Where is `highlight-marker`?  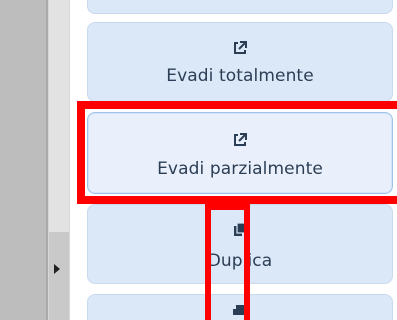 highlight-marker is located at coordinates (227, 262).